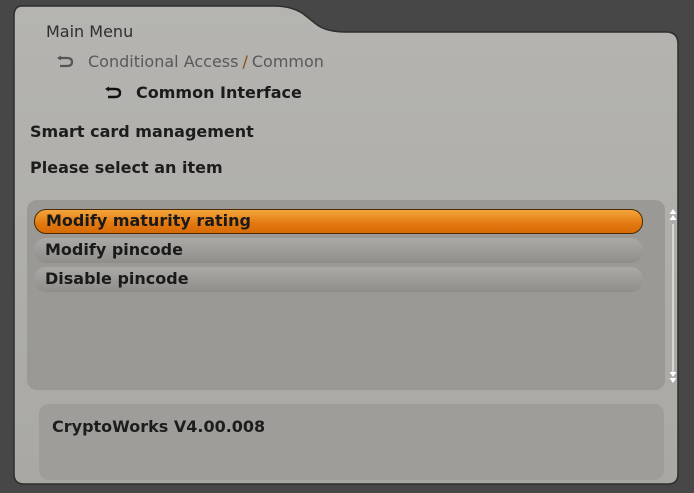 The height and width of the screenshot is (493, 694). What do you see at coordinates (338, 279) in the screenshot?
I see `menu-item-disable-pincode: Disable pincode` at bounding box center [338, 279].